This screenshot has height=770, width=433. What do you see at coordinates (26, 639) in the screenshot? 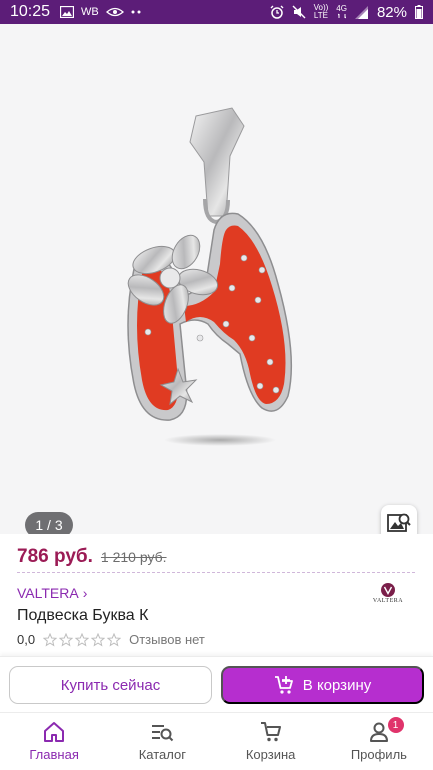
I see `rating-value: 0,0` at bounding box center [26, 639].